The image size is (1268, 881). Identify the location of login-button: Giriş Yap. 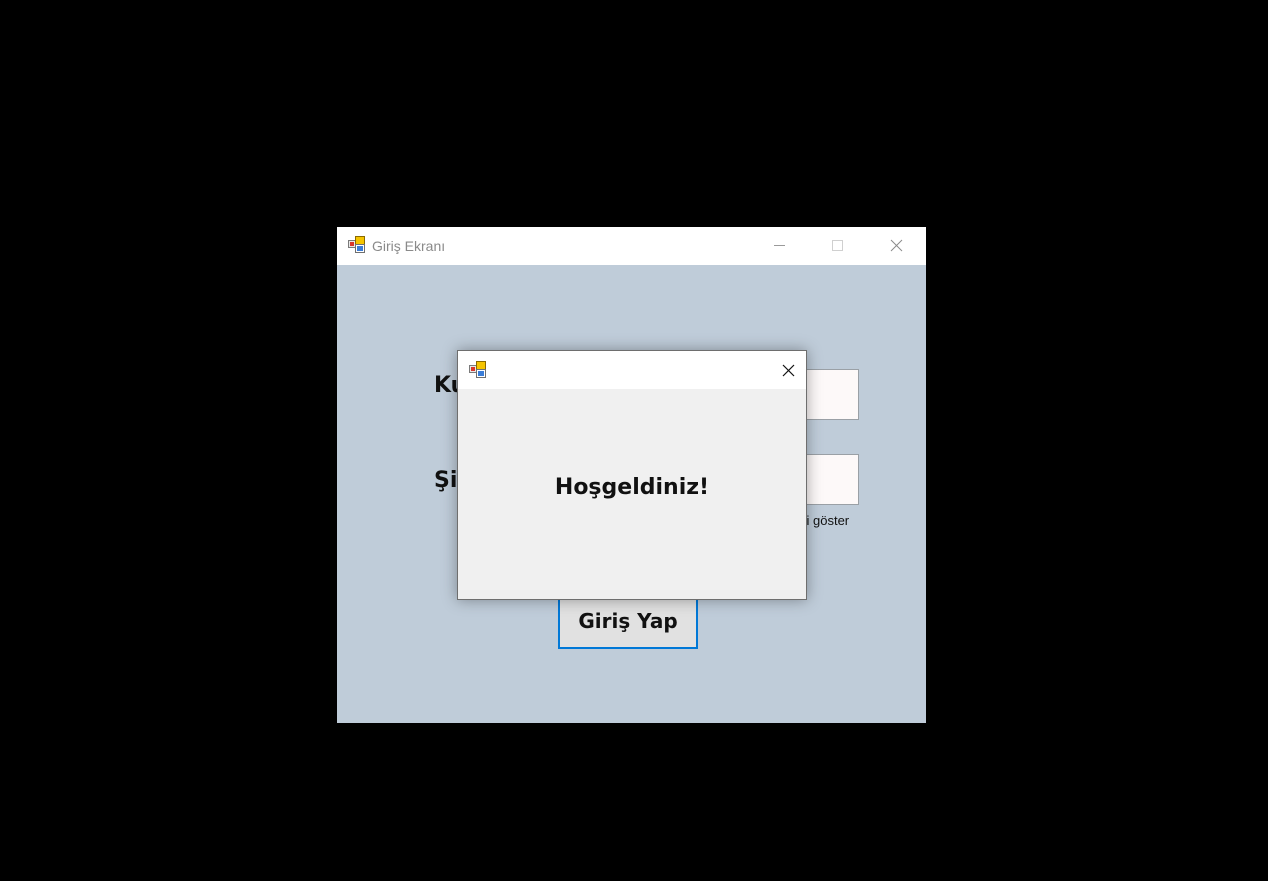
(628, 622).